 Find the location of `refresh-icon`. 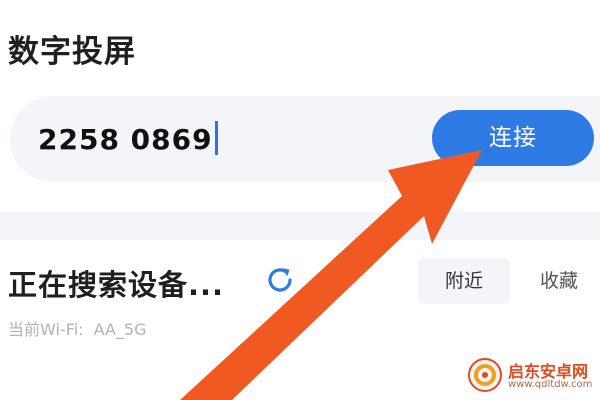

refresh-icon is located at coordinates (280, 280).